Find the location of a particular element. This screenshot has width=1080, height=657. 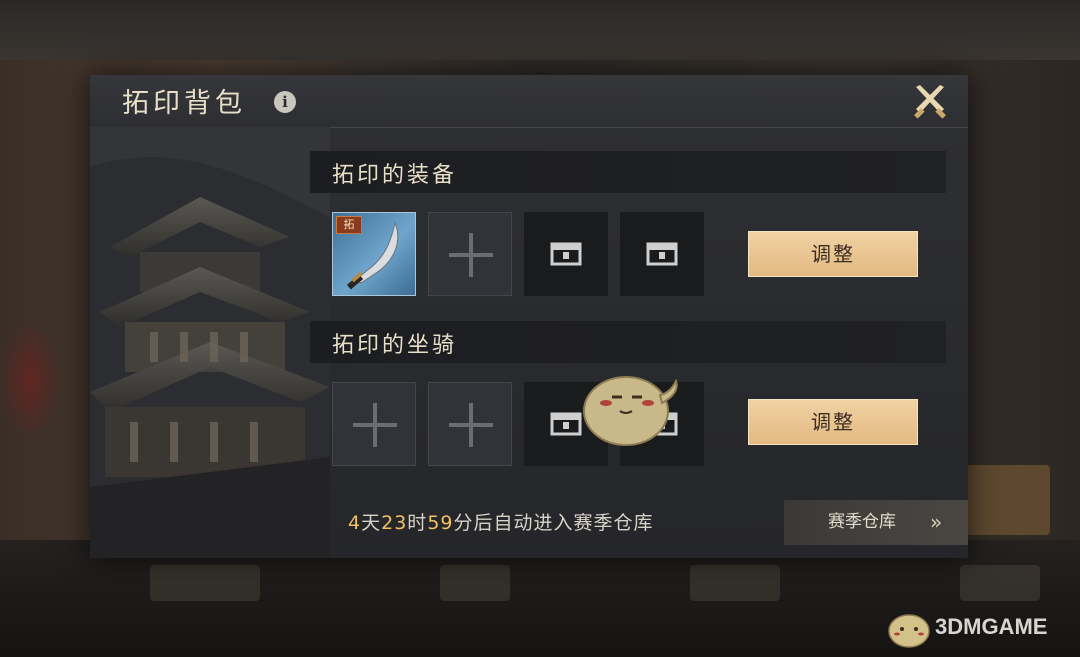

season-countdown-text: 4天23时59分后自动进入赛季仓库 is located at coordinates (501, 523).